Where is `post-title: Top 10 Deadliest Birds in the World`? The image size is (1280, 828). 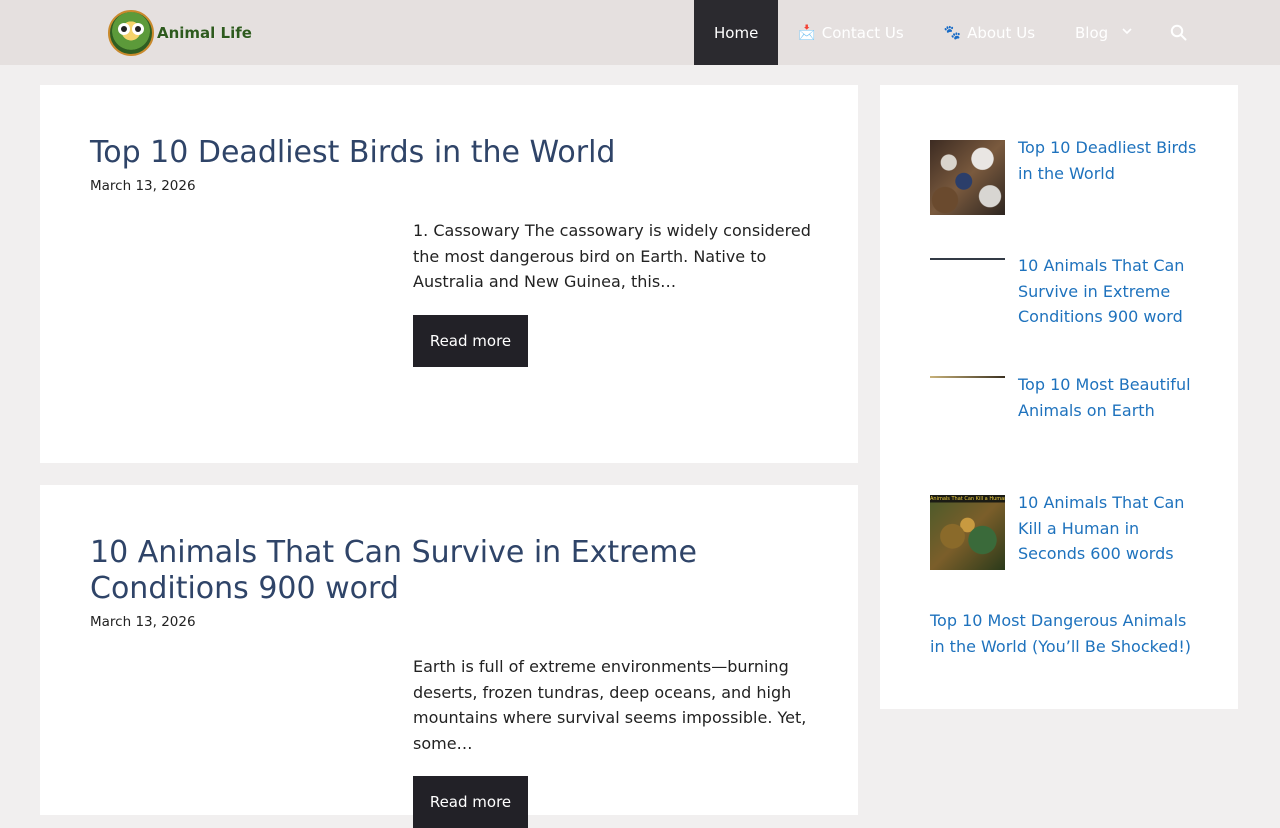 post-title: Top 10 Deadliest Birds in the World is located at coordinates (440, 153).